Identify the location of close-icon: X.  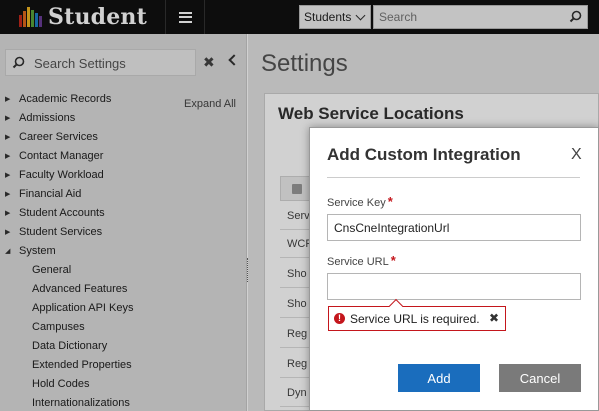
(576, 155).